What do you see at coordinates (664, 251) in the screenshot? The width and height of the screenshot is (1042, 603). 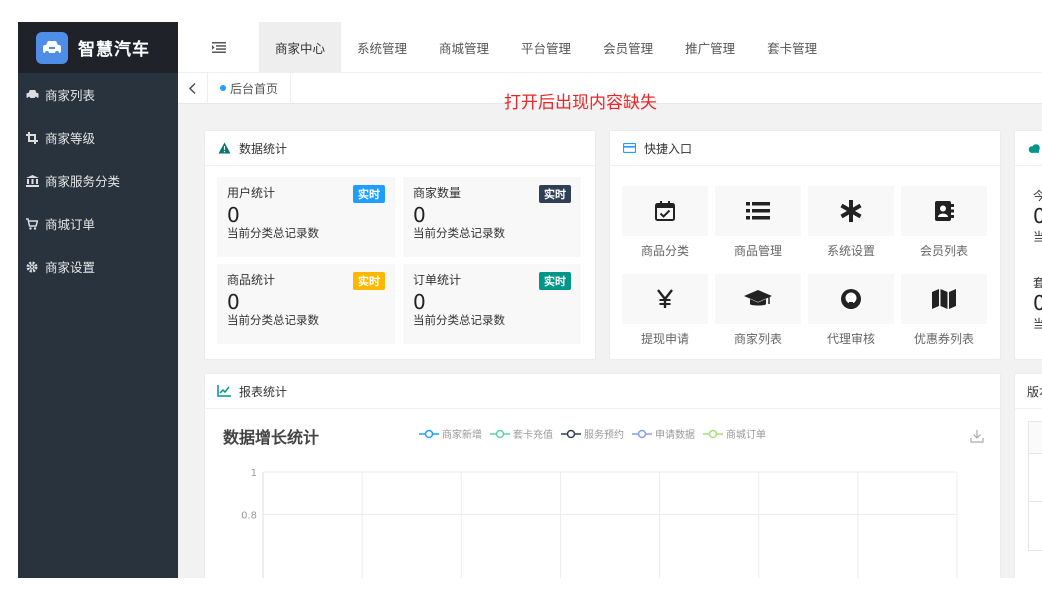 I see `quick-label: 商品分类` at bounding box center [664, 251].